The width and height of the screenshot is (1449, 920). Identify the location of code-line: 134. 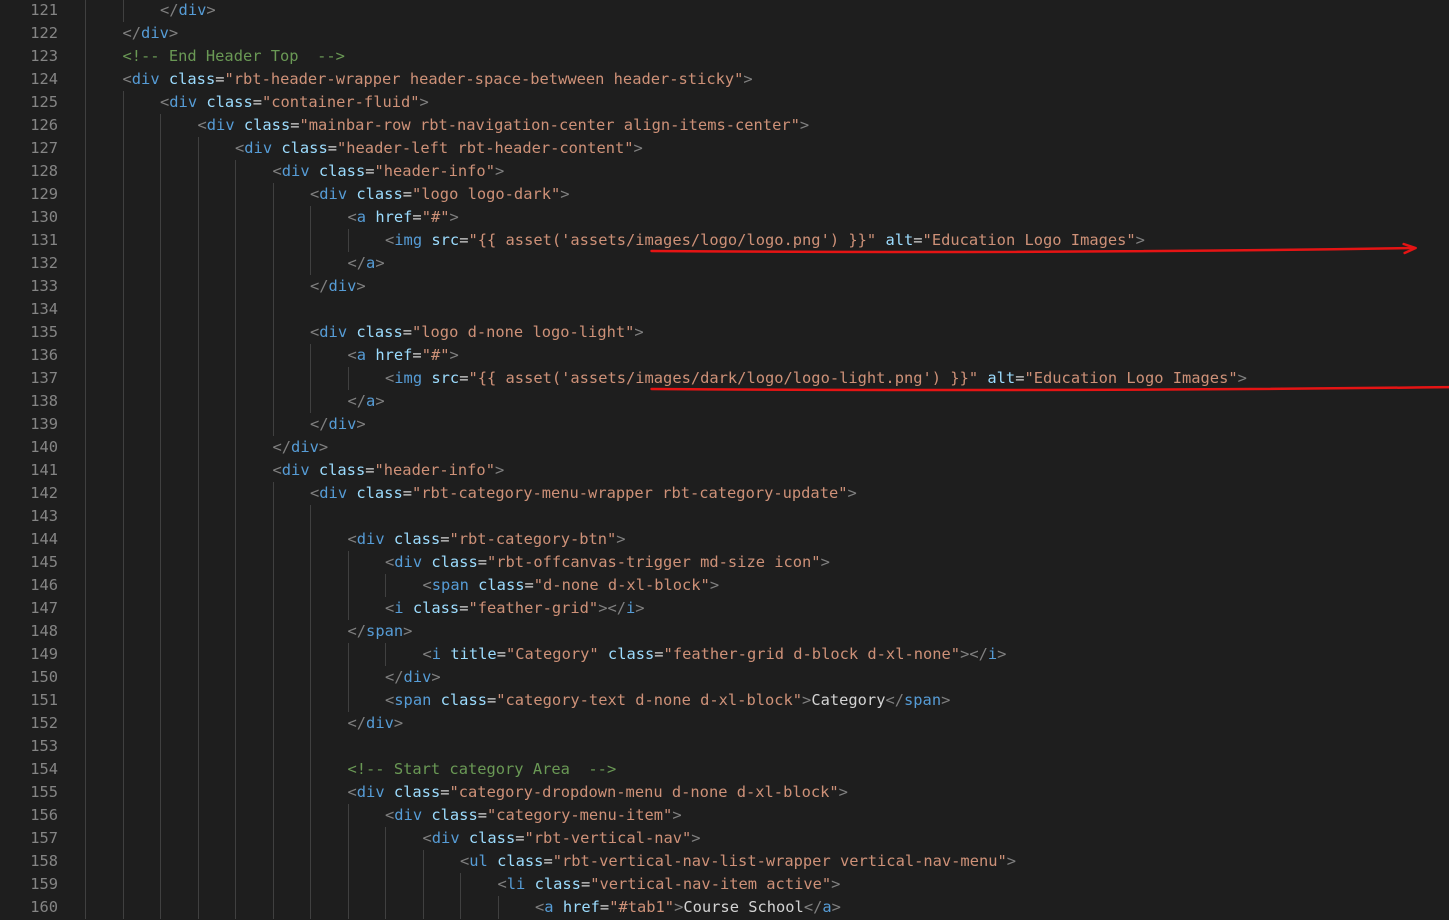
(724, 309).